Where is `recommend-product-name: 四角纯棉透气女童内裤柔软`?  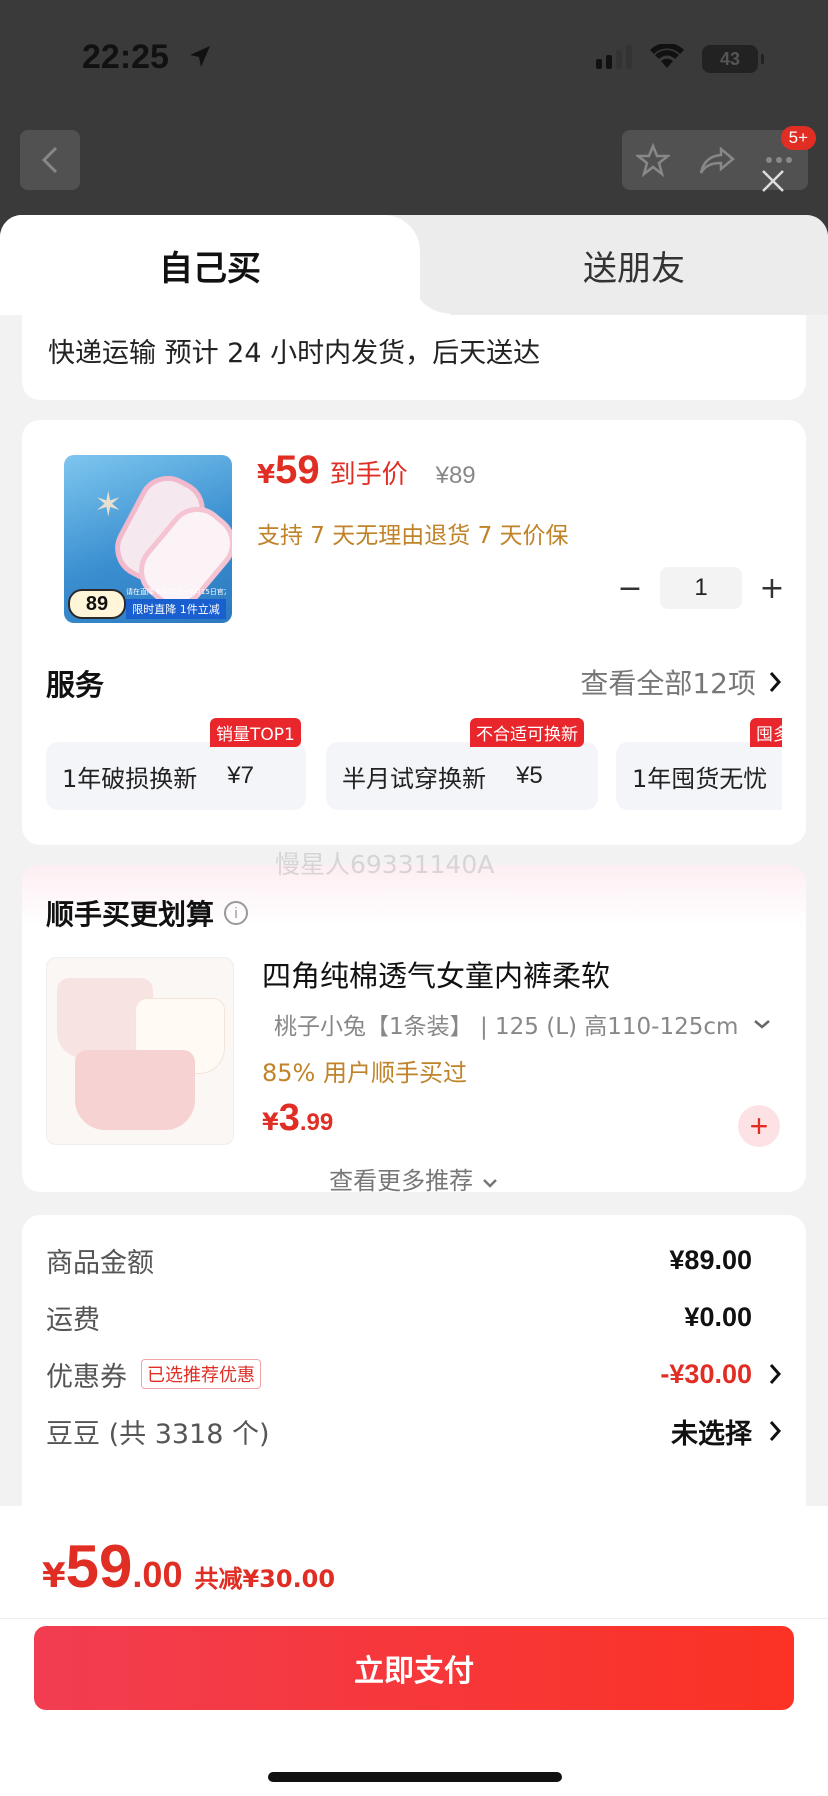
recommend-product-name: 四角纯棉透气女童内裤柔软 is located at coordinates (436, 974).